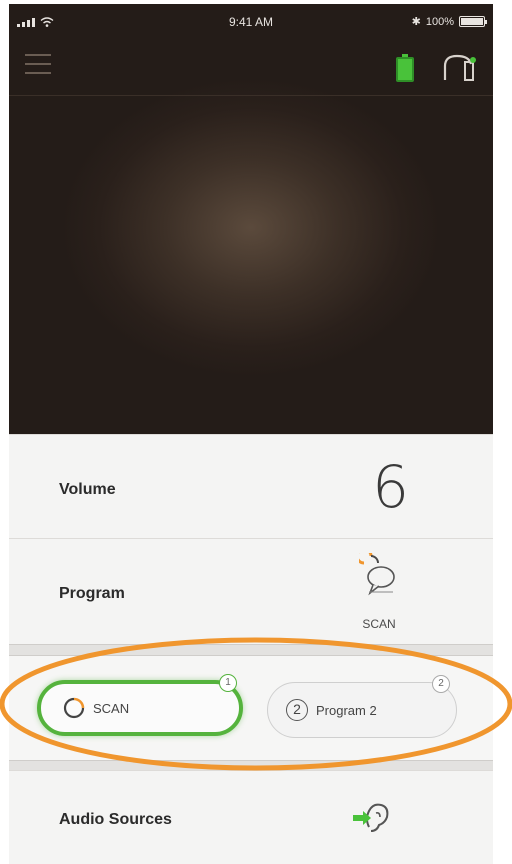 The image size is (512, 864). I want to click on status-bar: 9:41 AM ✱ 100%, so click(251, 21).